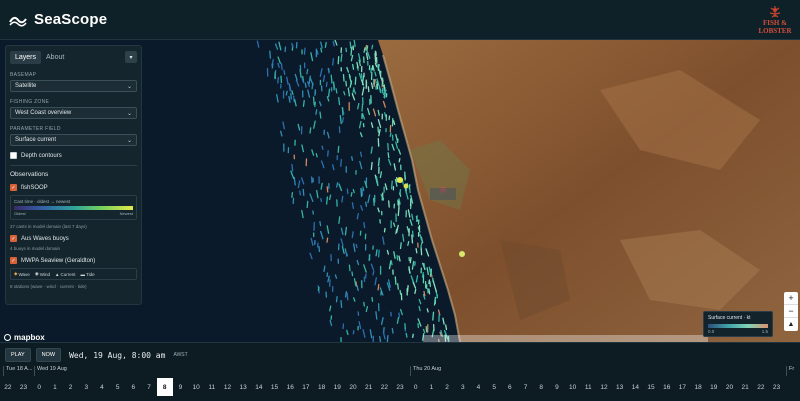 This screenshot has width=800, height=401. I want to click on depth-contours-toggle: Depth contours, so click(73, 155).